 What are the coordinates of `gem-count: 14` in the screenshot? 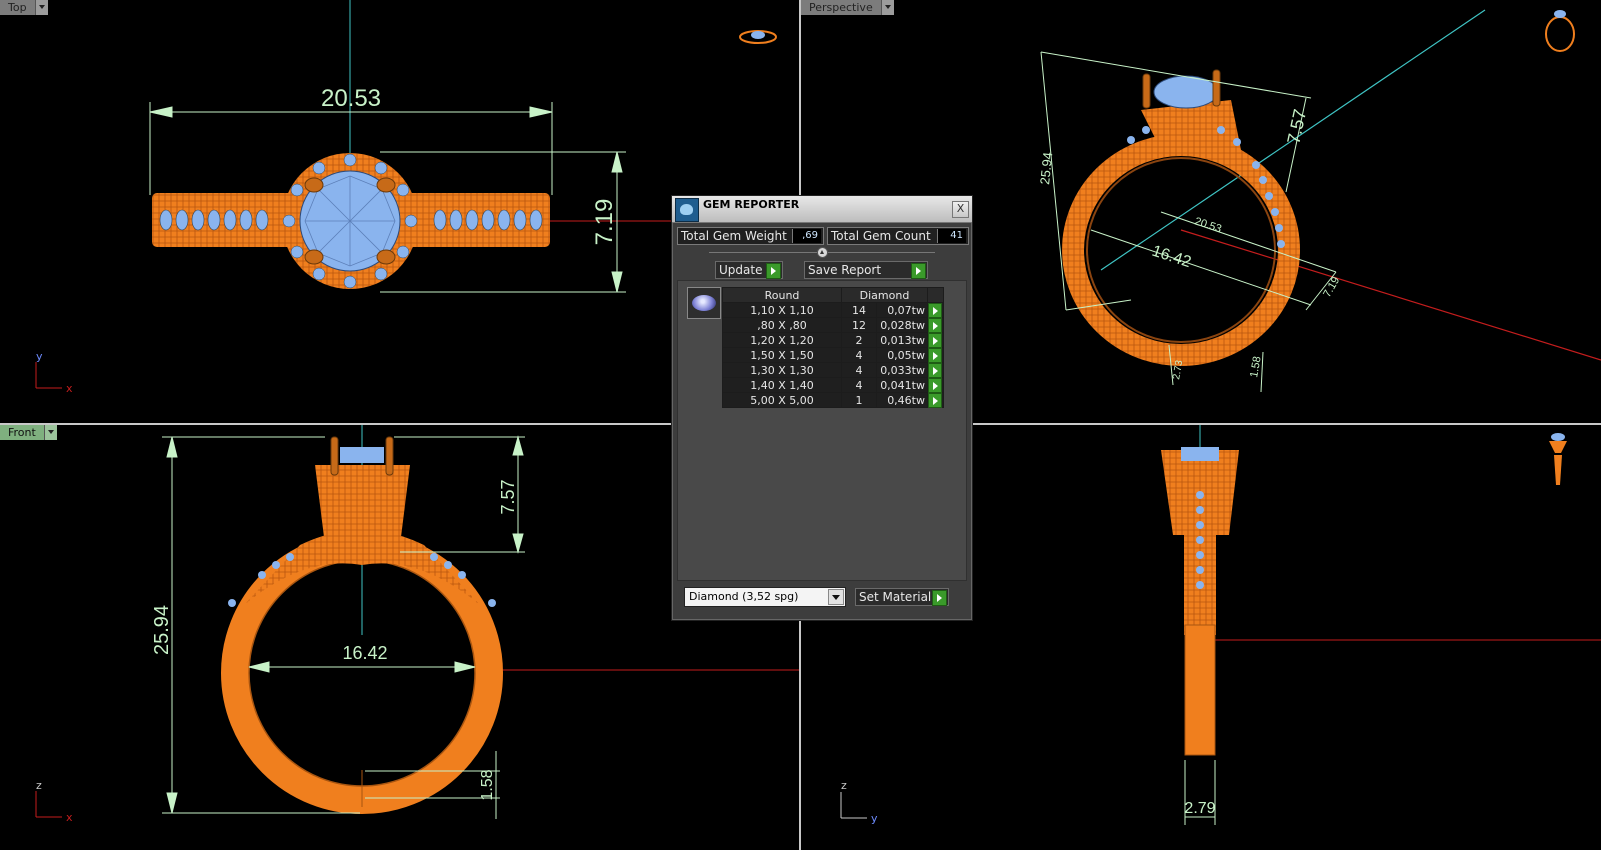 It's located at (859, 310).